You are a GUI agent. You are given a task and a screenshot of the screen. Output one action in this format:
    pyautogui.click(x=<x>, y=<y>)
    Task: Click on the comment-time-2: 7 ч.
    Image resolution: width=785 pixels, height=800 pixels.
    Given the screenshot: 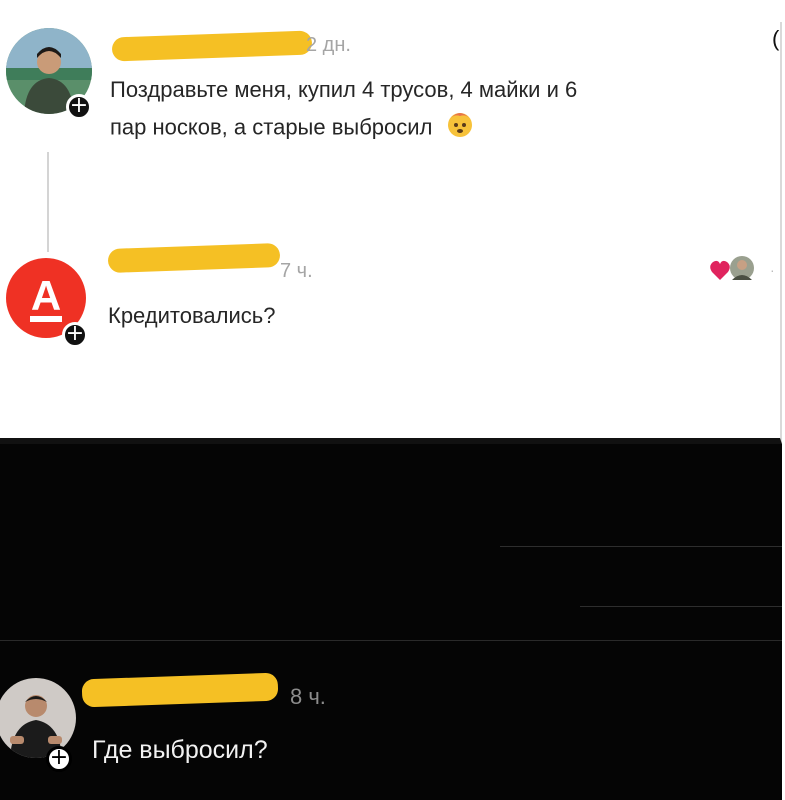 What is the action you would take?
    pyautogui.click(x=296, y=271)
    